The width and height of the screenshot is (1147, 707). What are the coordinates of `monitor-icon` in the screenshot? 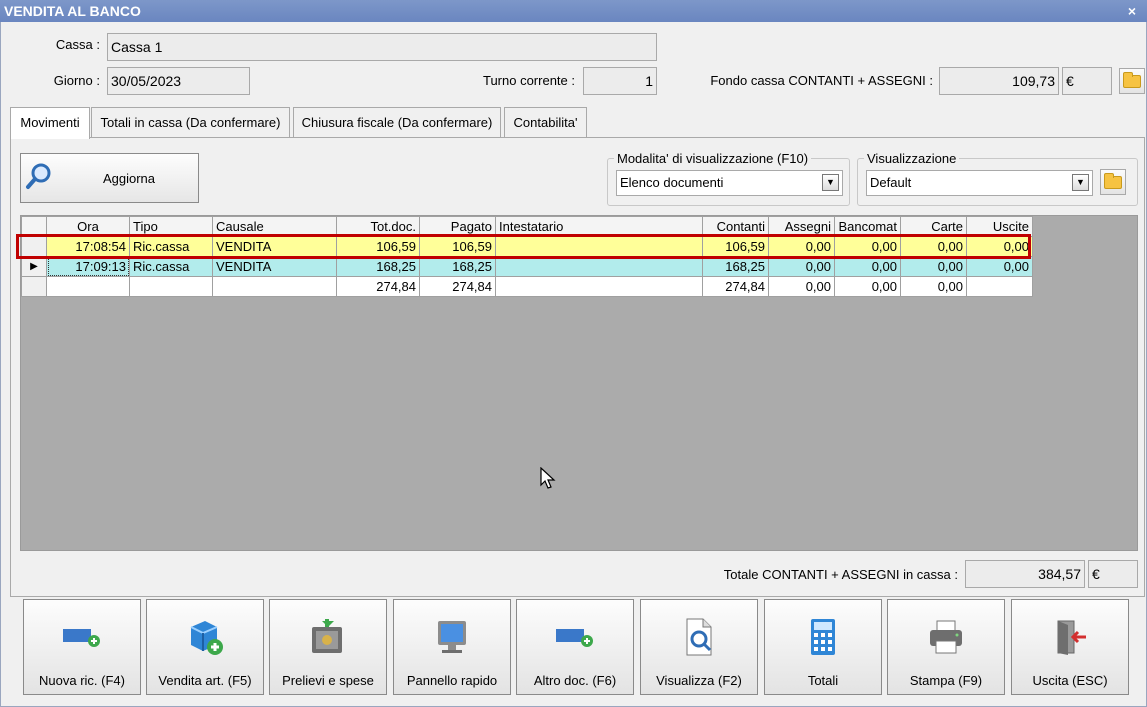 It's located at (452, 637).